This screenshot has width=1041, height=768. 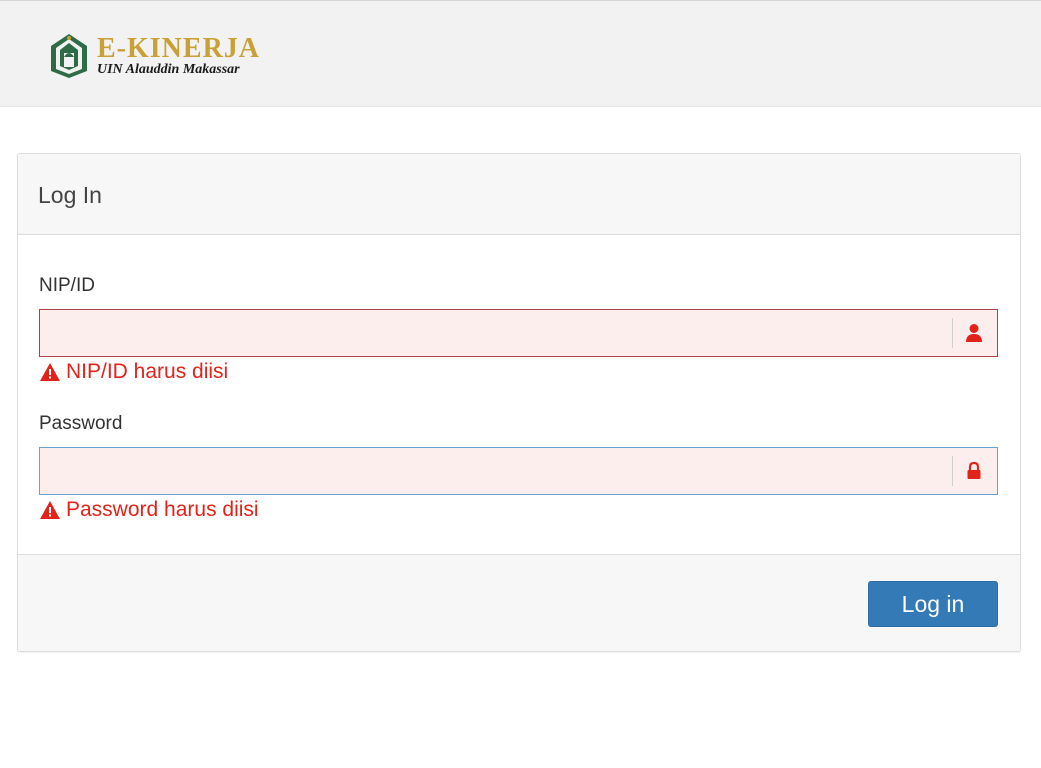 What do you see at coordinates (168, 69) in the screenshot?
I see `brand-subtitle: UIN Alauddin Makassar` at bounding box center [168, 69].